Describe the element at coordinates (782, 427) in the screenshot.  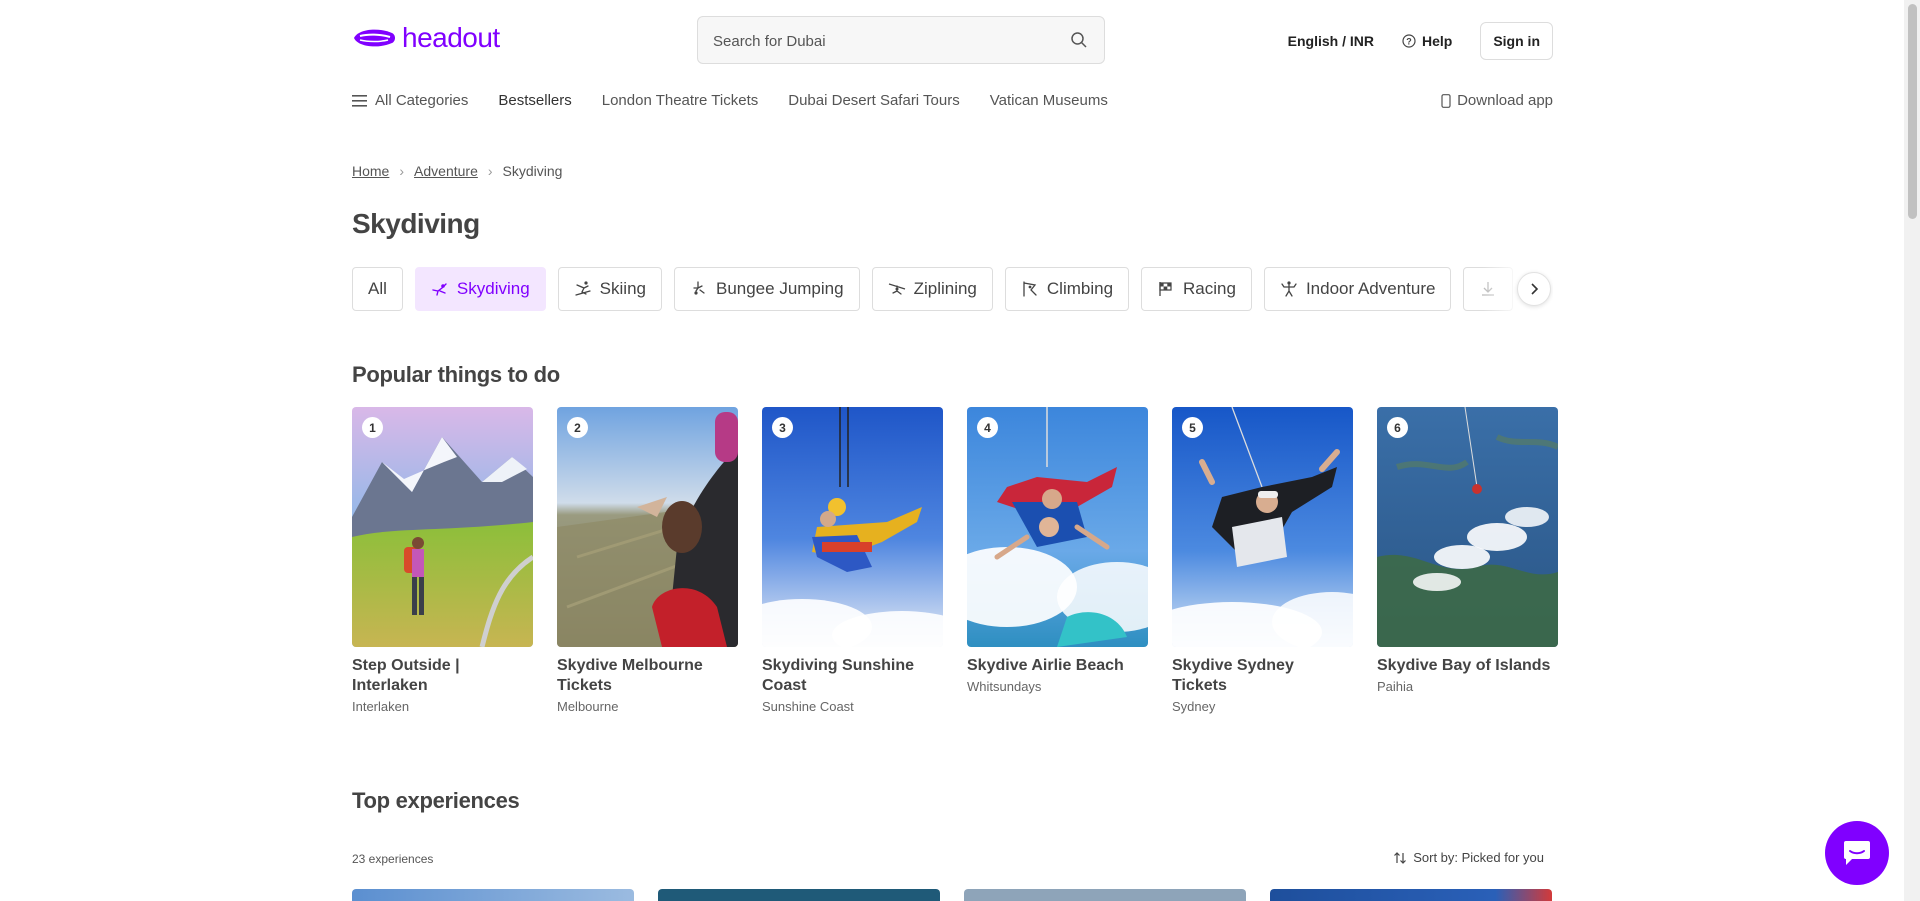
I see `rank-badge: 3` at that location.